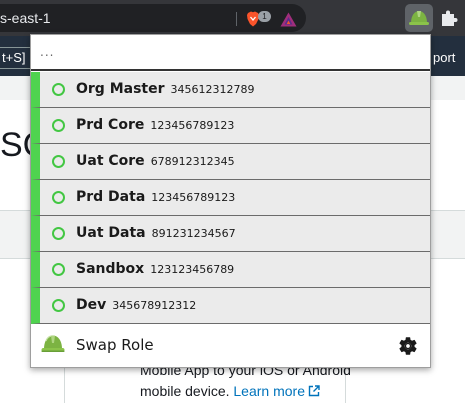 The image size is (465, 403). Describe the element at coordinates (185, 391) in the screenshot. I see `mobile-device-text: mobile device.` at that location.